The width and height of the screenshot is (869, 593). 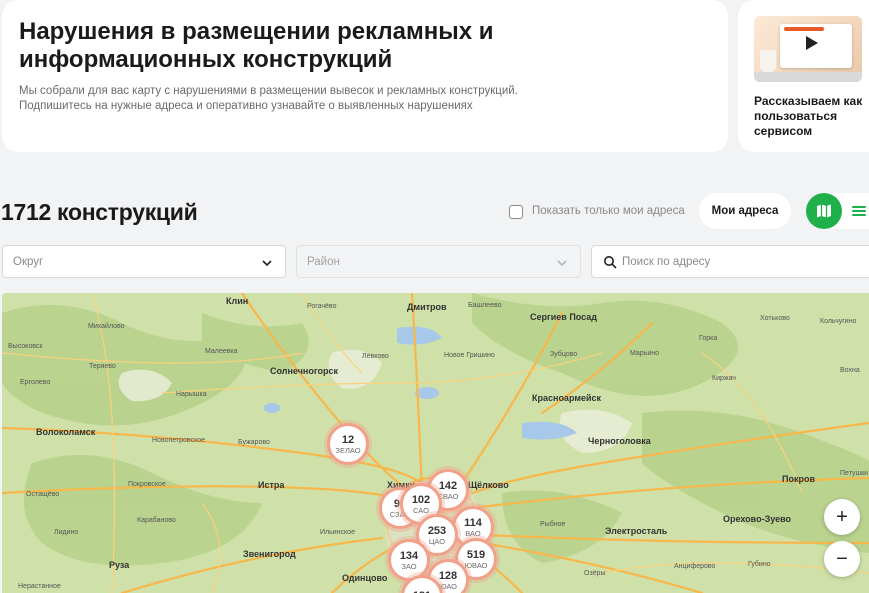 What do you see at coordinates (348, 450) in the screenshot?
I see `cluster-district: ЗЕЛАО` at bounding box center [348, 450].